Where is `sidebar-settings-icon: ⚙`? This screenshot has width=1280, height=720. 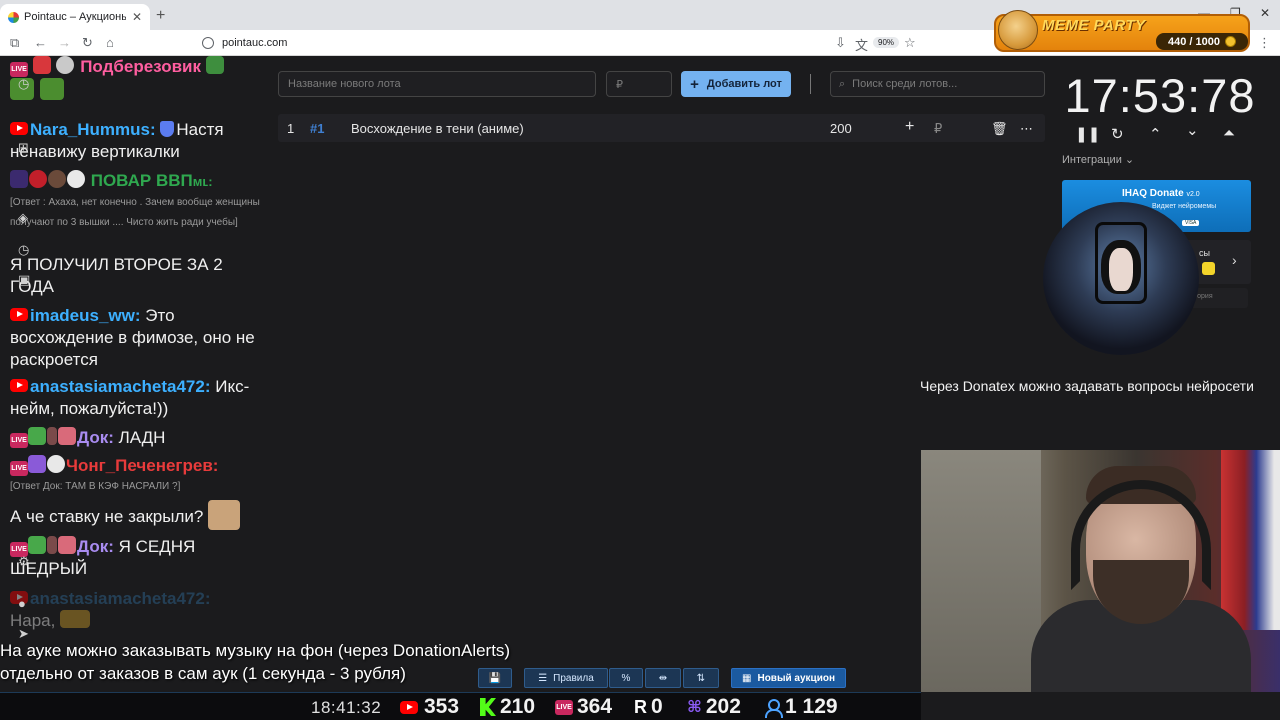
sidebar-settings-icon: ⚙ is located at coordinates (24, 562).